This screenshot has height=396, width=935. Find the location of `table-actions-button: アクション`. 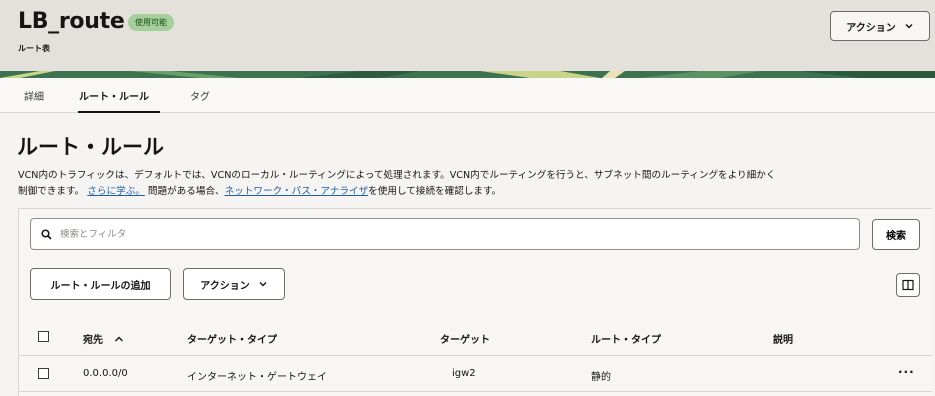

table-actions-button: アクション is located at coordinates (234, 284).